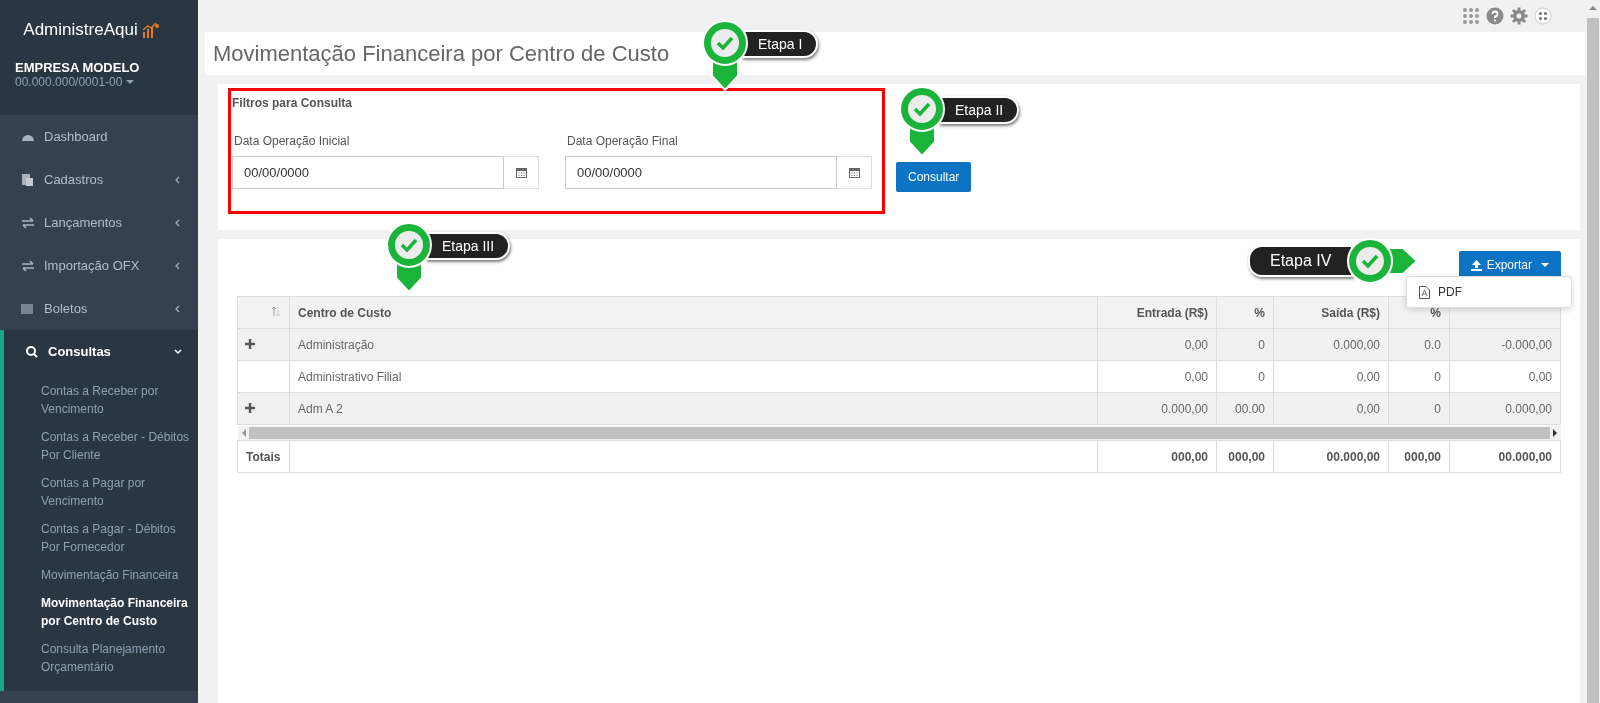  What do you see at coordinates (441, 53) in the screenshot?
I see `page-title: Movimentação Financeira por Centro de Custo` at bounding box center [441, 53].